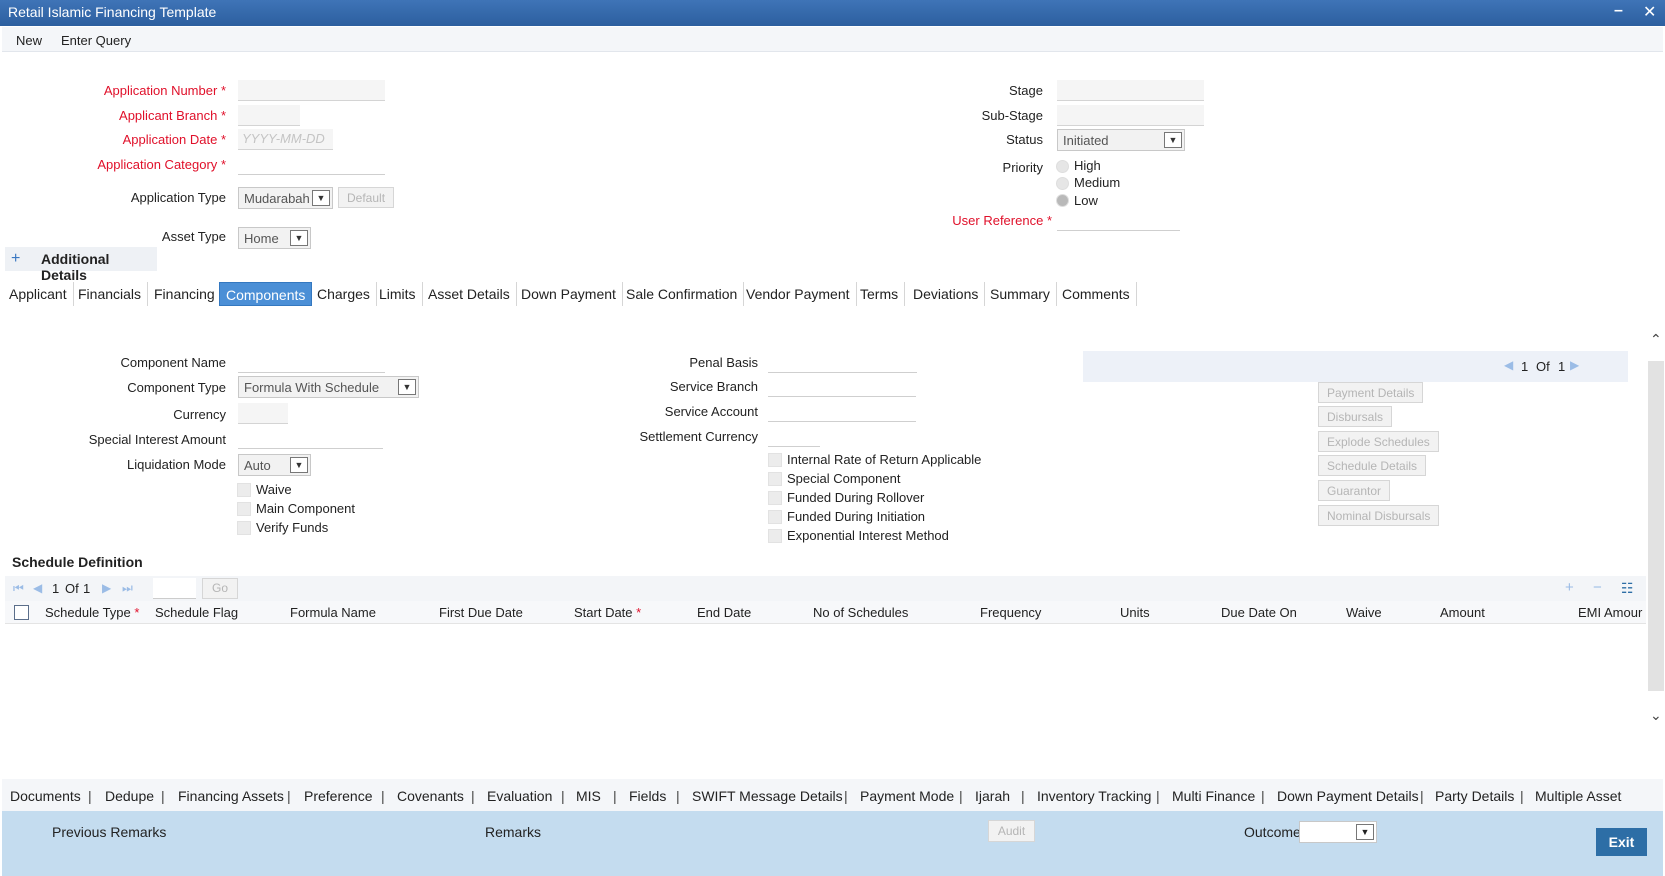 This screenshot has width=1665, height=876. Describe the element at coordinates (311, 164) in the screenshot. I see `application-category-input` at that location.